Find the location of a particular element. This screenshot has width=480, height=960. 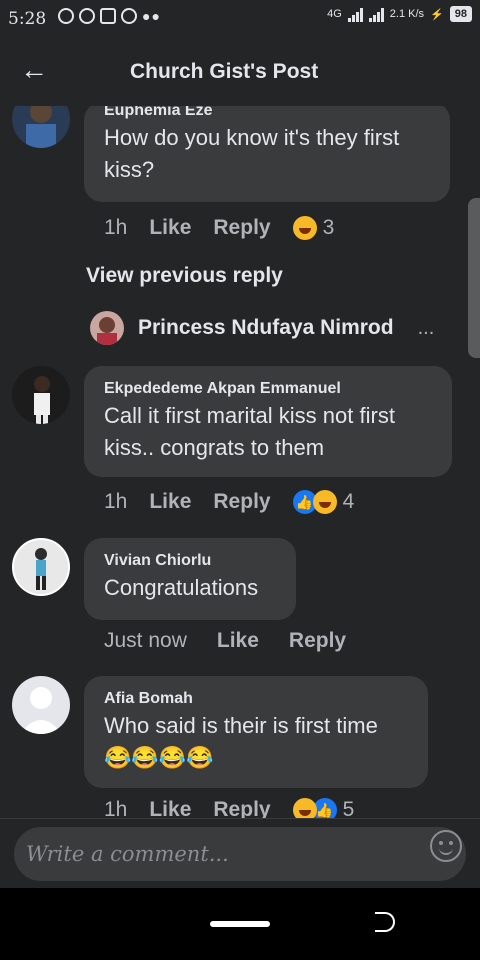

comment-text-line: kiss.. congrats to them is located at coordinates (214, 447).